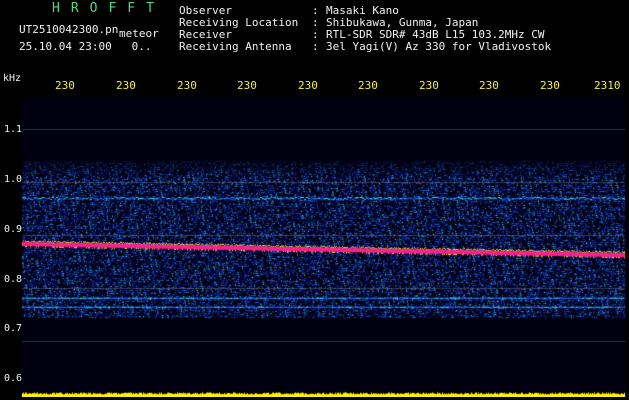 The height and width of the screenshot is (400, 629). I want to click on frequency-tick-label: 0.8, so click(13, 279).